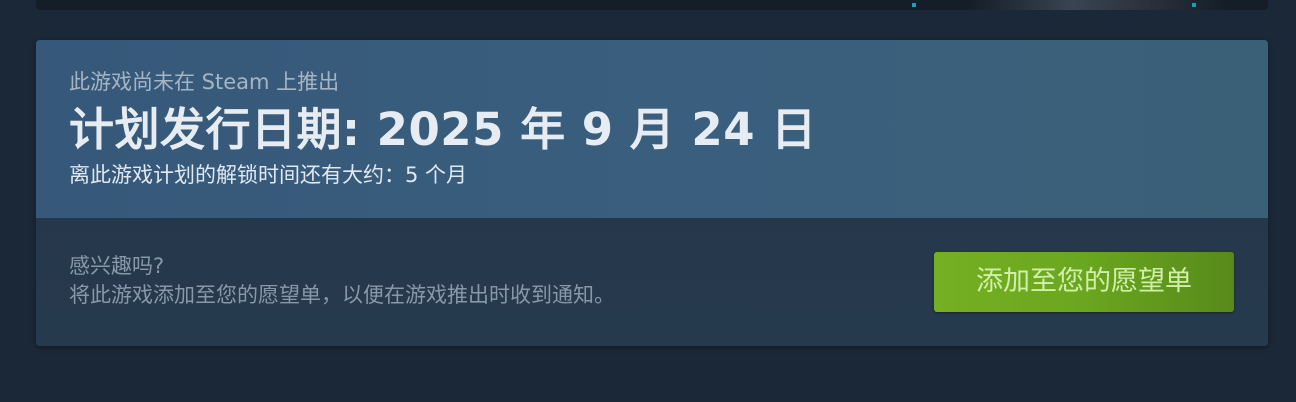 This screenshot has height=402, width=1296. I want to click on screenshot-edge, so click(1098, 5).